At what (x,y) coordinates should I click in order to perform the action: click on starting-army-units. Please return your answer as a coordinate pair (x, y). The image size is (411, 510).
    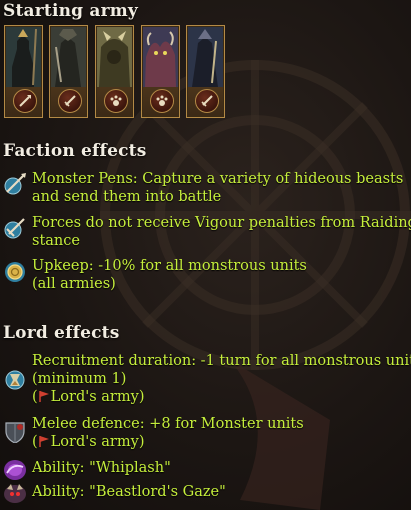
    Looking at the image, I should click on (116, 71).